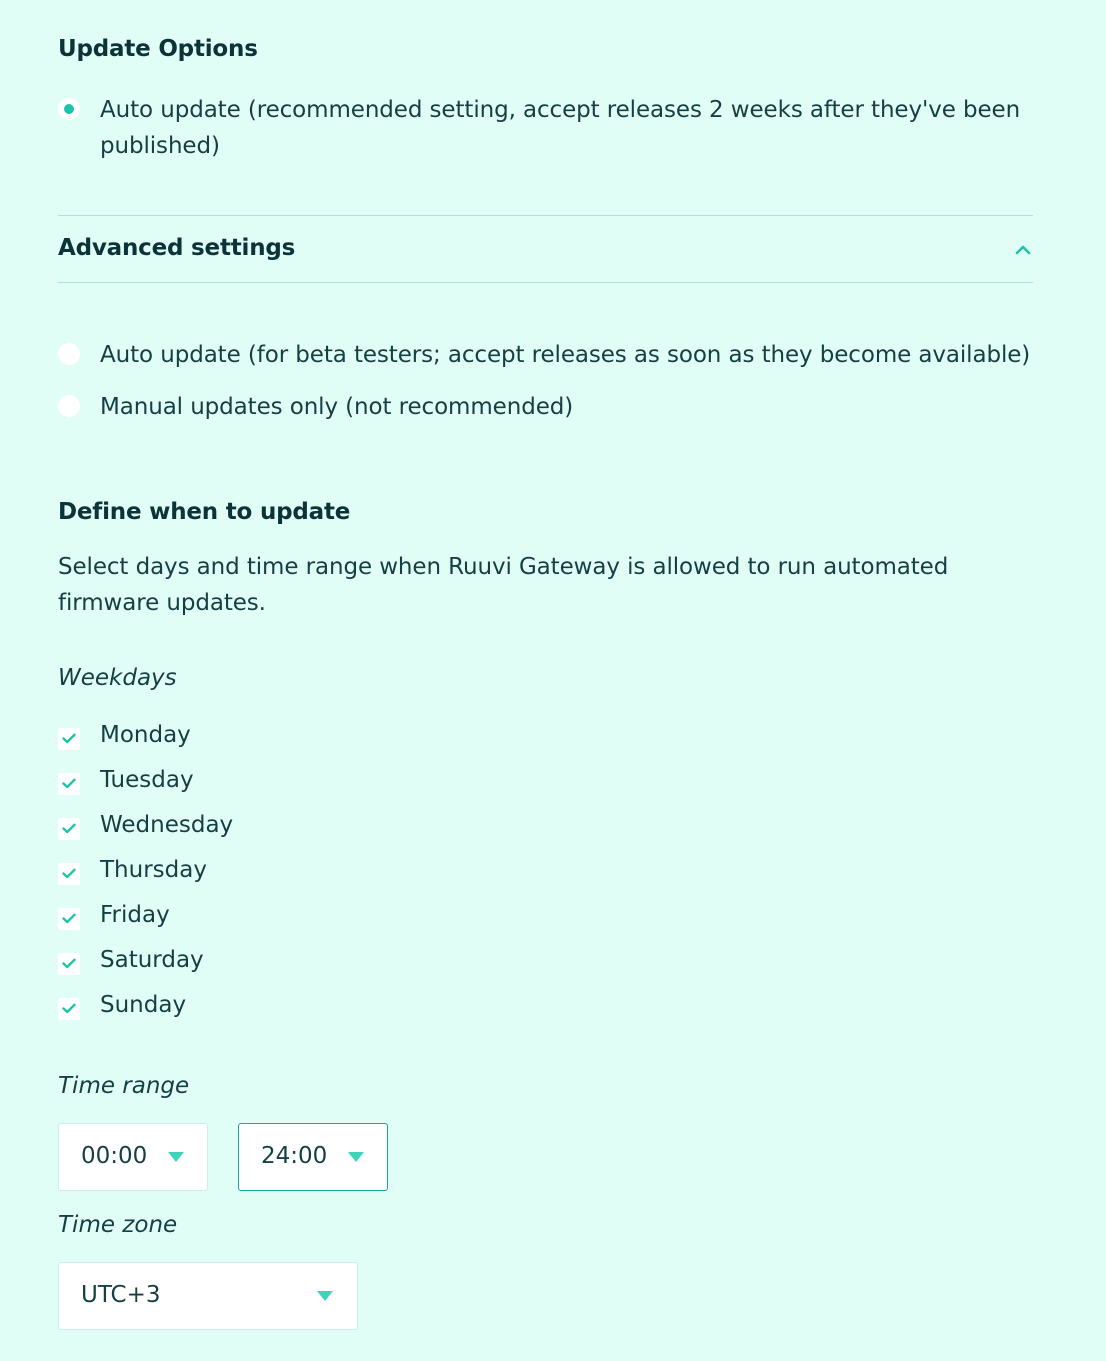 This screenshot has height=1361, width=1106. I want to click on weekday-label: Thursday, so click(153, 870).